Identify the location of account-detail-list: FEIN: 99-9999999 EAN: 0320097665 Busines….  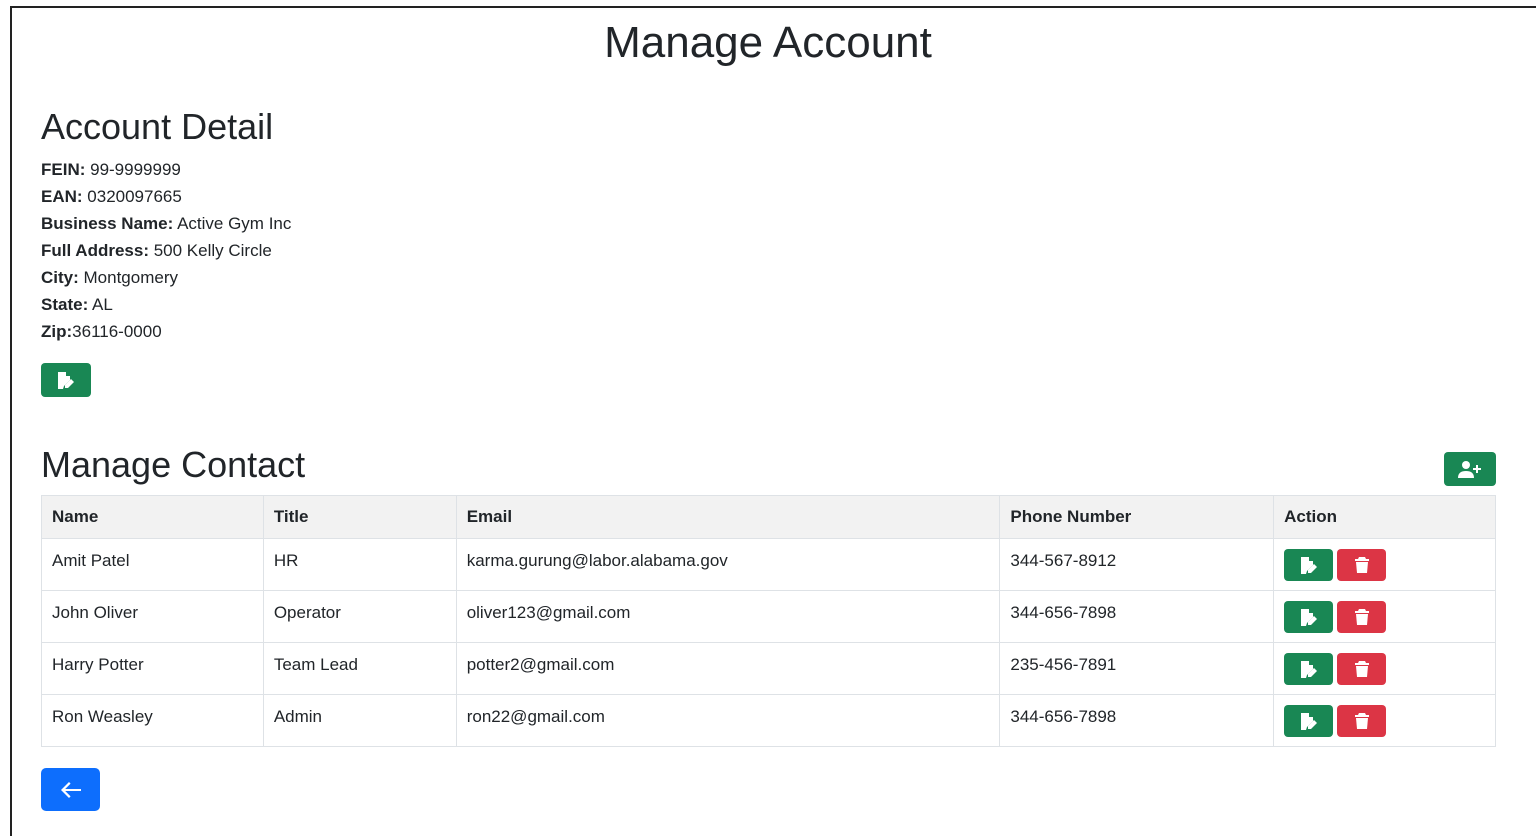
(166, 252).